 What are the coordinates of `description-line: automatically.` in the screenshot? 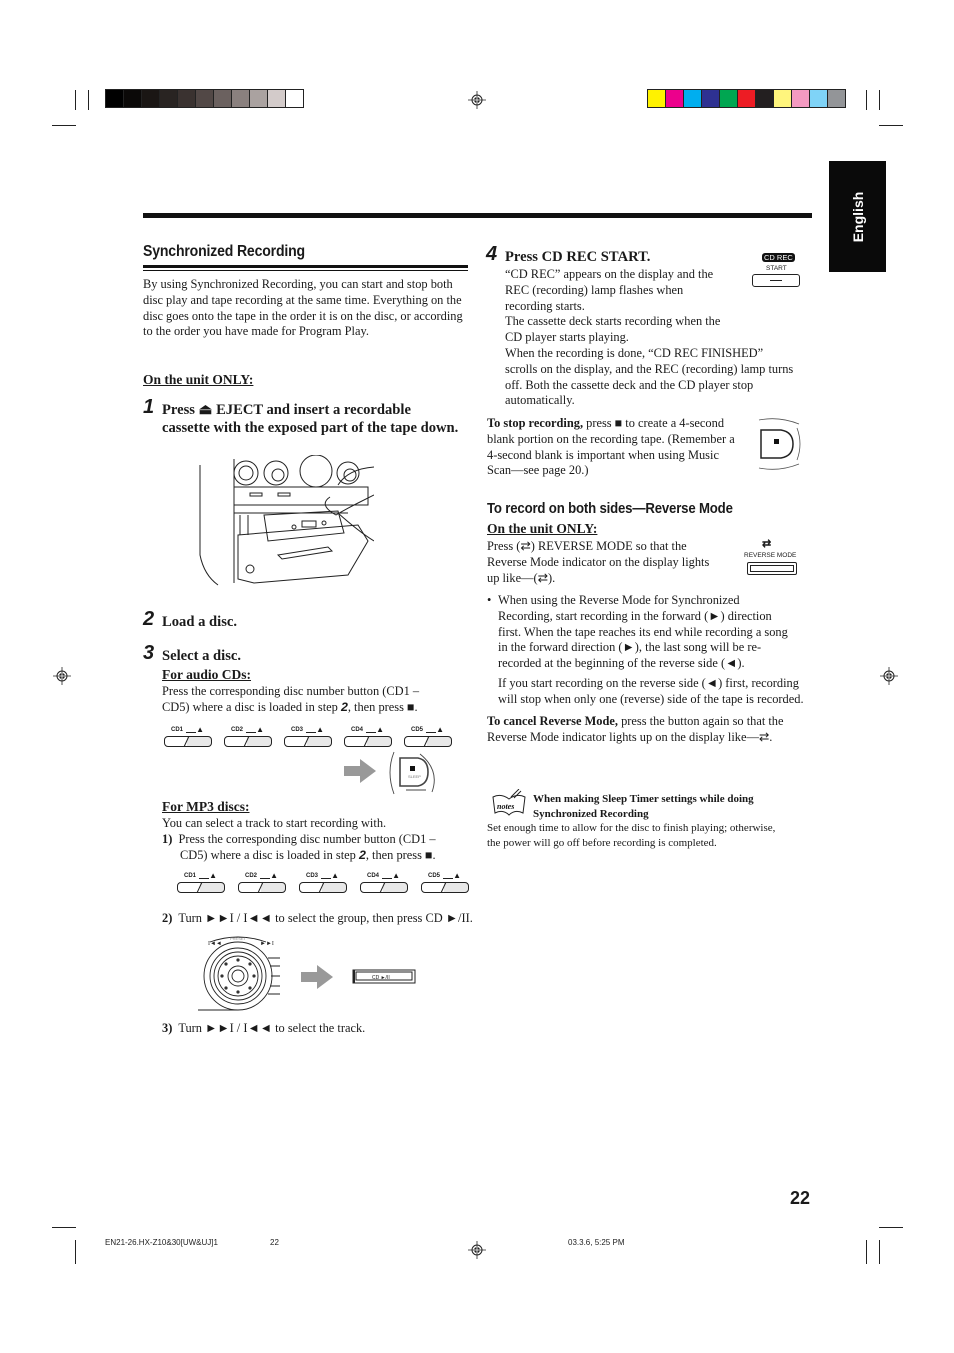 It's located at (540, 400).